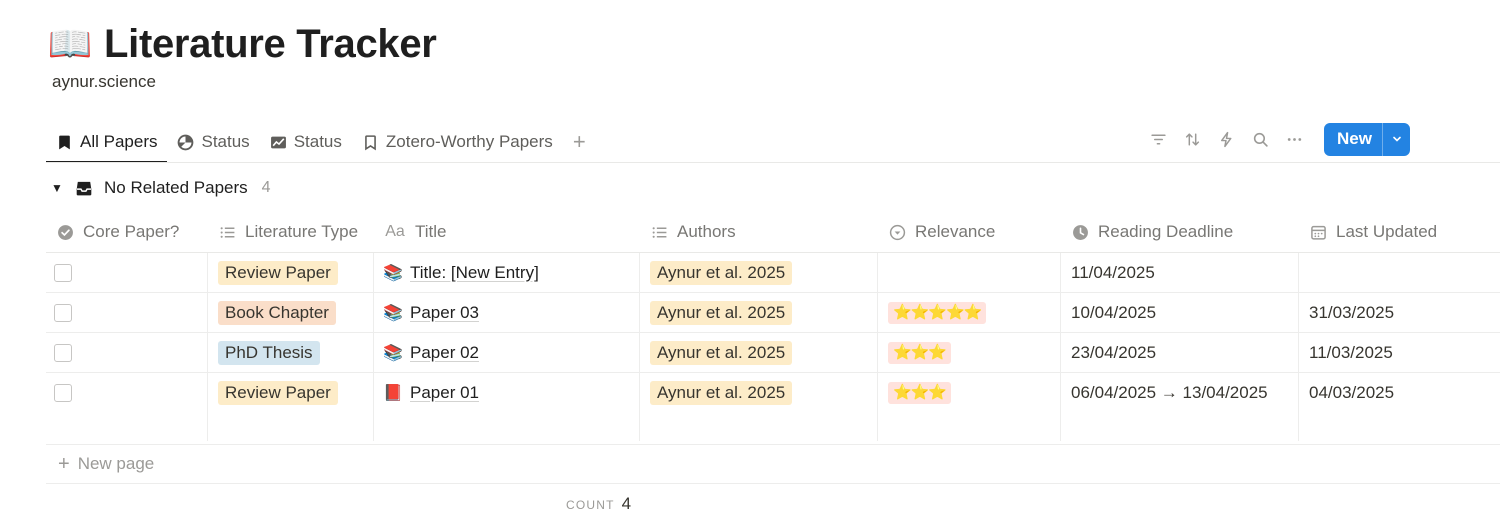  I want to click on tab-zotero-worthy: Zotero-Worthy Papers, so click(457, 142).